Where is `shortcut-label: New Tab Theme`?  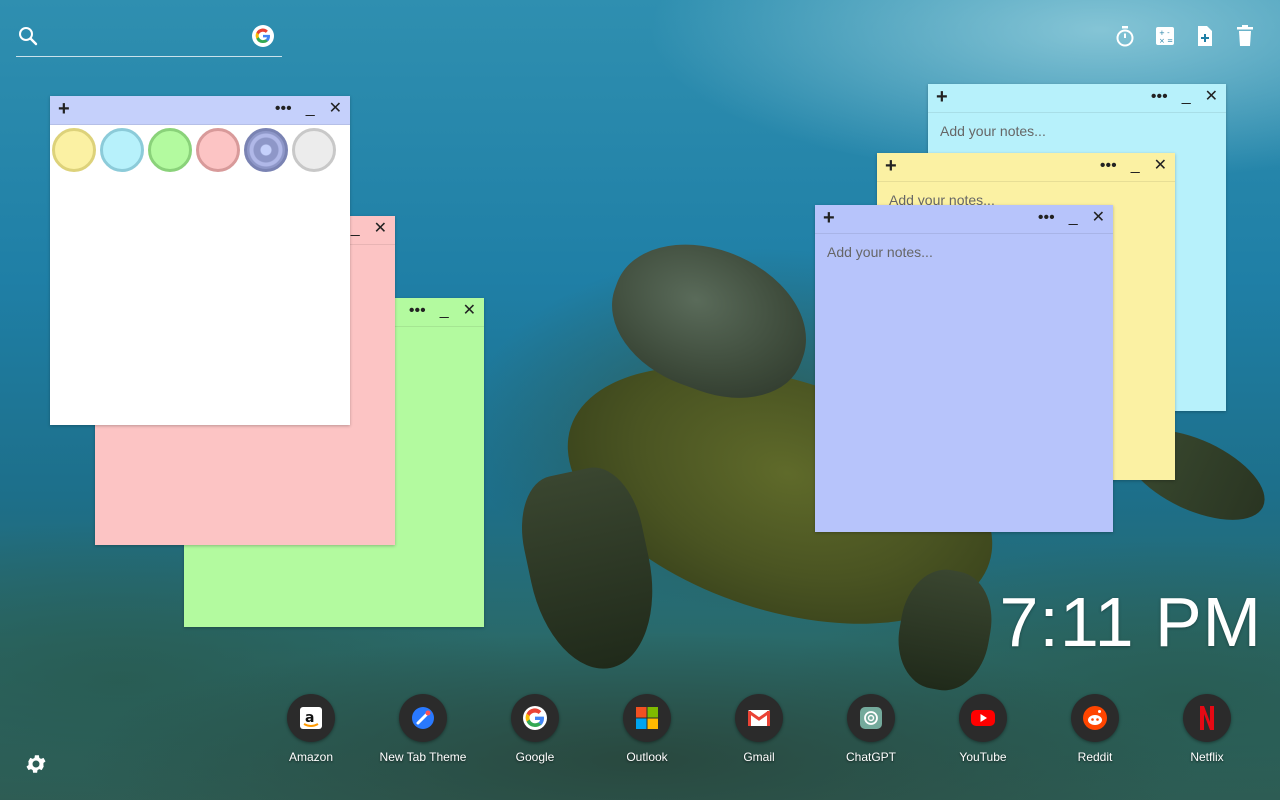 shortcut-label: New Tab Theme is located at coordinates (423, 757).